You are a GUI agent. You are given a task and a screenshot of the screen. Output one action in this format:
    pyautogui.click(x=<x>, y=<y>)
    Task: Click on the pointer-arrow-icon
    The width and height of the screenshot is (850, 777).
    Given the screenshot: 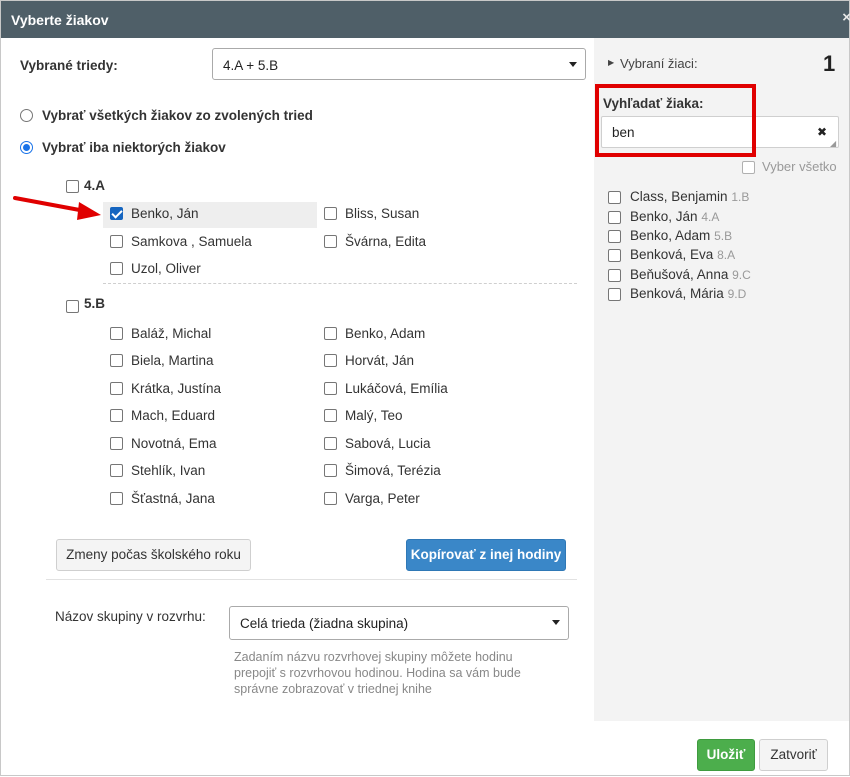 What is the action you would take?
    pyautogui.click(x=57, y=208)
    